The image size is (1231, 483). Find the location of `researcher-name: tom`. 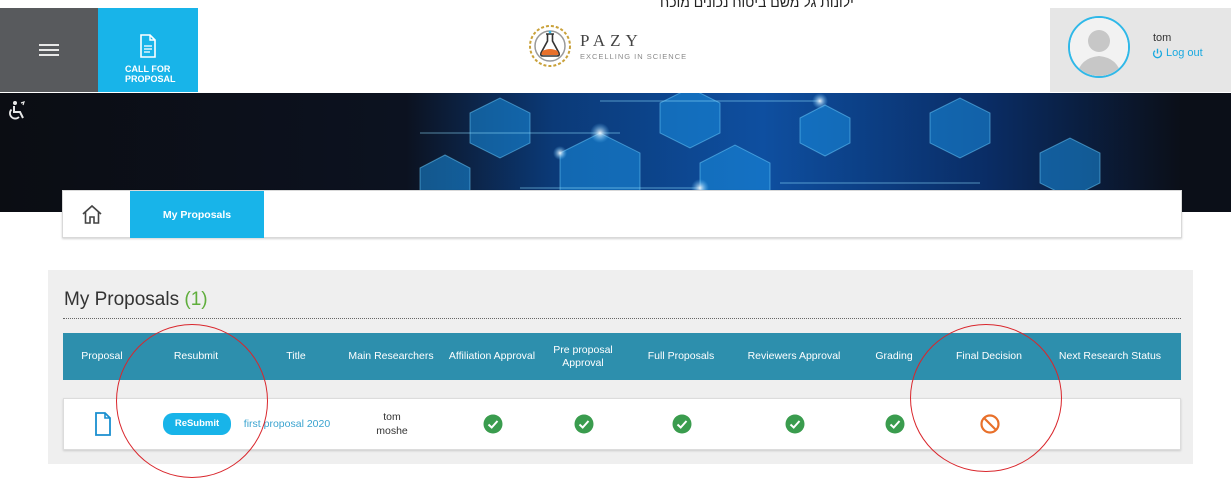

researcher-name: tom is located at coordinates (392, 417).